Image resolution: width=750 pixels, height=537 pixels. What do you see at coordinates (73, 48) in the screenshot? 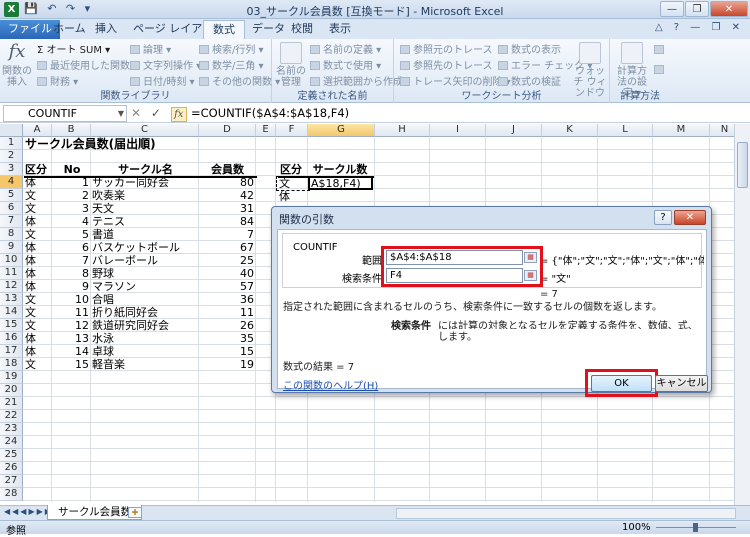
I see `autosum-button: Σ オート SUM ▾` at bounding box center [73, 48].